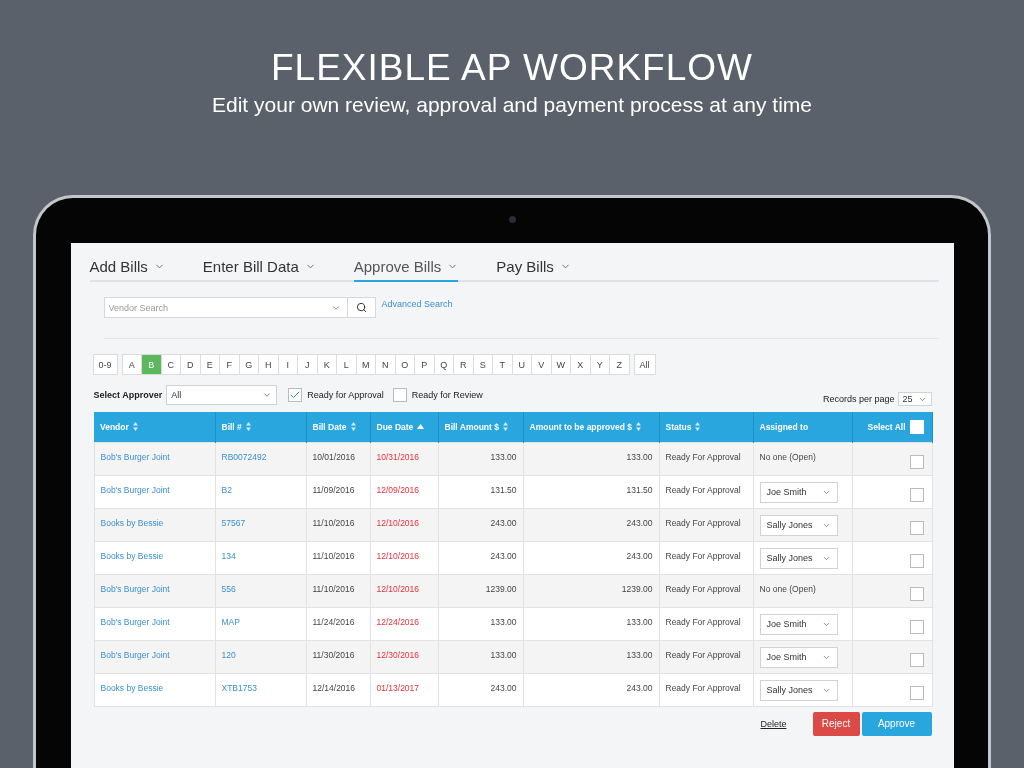 This screenshot has height=768, width=1024. I want to click on select-all-checkbox, so click(916, 426).